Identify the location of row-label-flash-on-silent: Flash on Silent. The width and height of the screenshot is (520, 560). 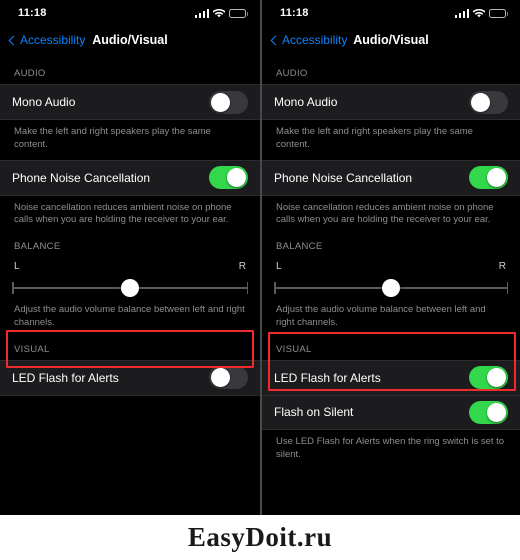
(314, 412).